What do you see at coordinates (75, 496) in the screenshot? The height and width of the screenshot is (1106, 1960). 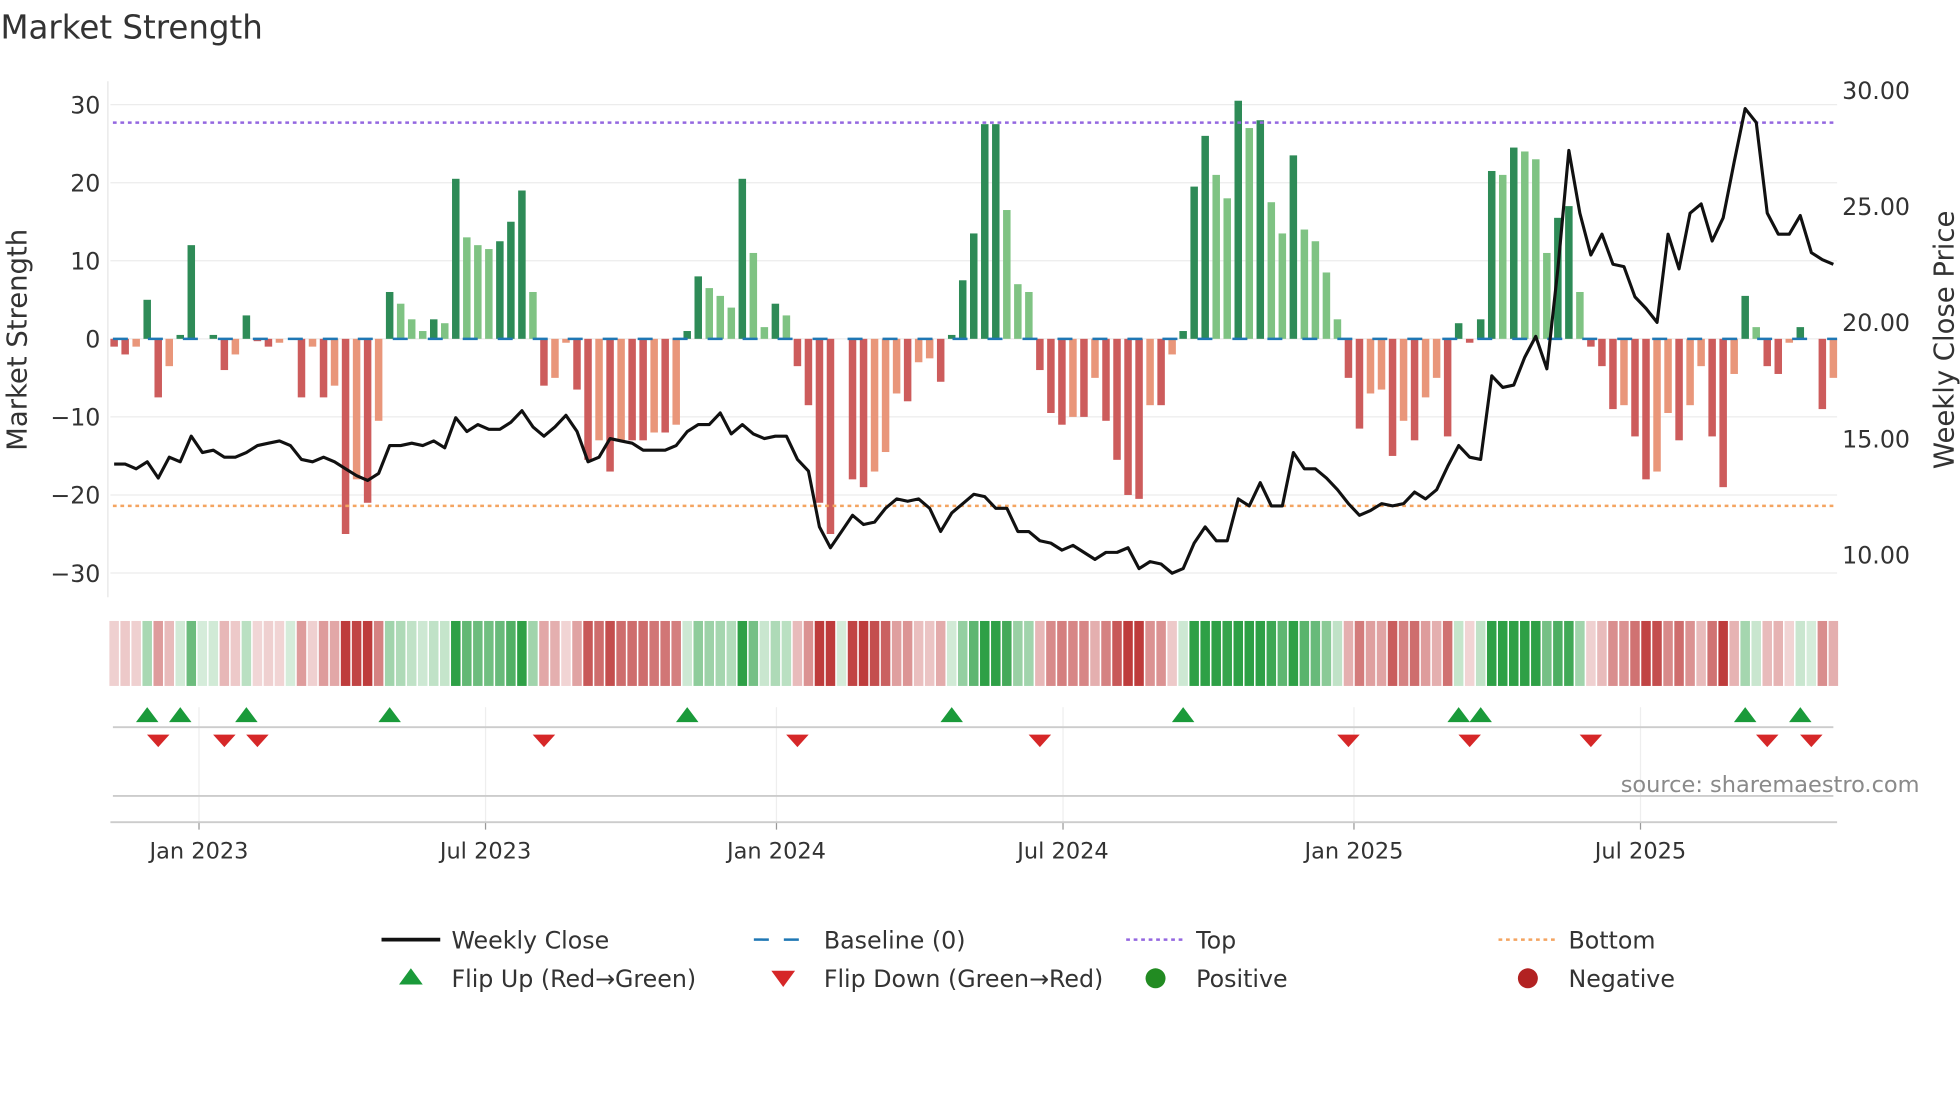 I see `y-tick-label: −20` at bounding box center [75, 496].